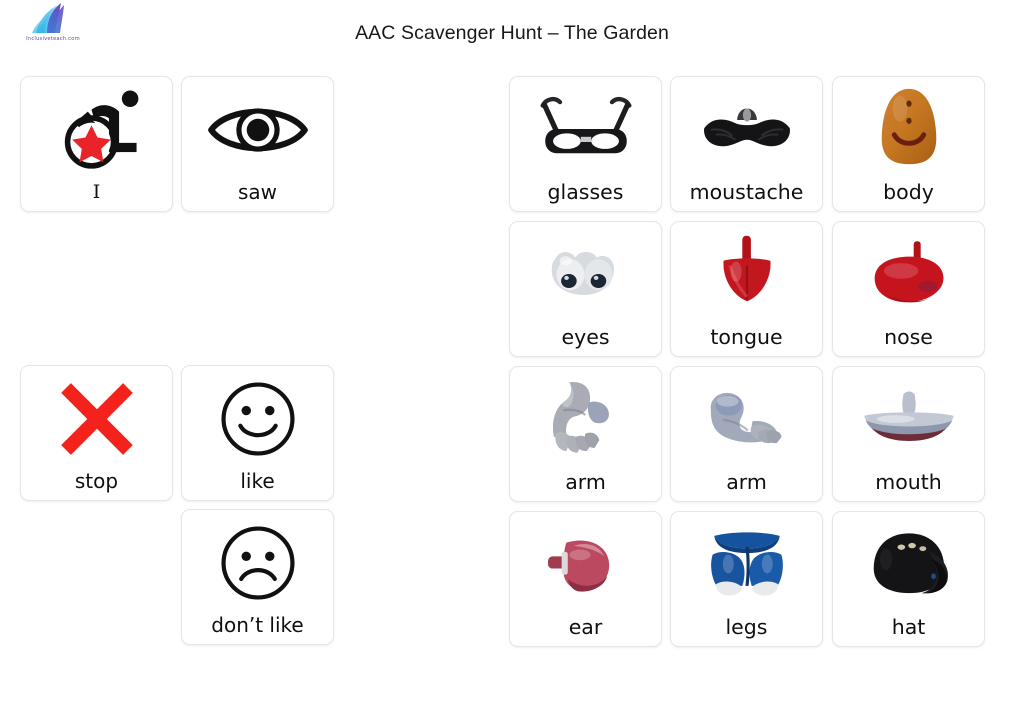  Describe the element at coordinates (908, 191) in the screenshot. I see `object-card-label: body` at that location.